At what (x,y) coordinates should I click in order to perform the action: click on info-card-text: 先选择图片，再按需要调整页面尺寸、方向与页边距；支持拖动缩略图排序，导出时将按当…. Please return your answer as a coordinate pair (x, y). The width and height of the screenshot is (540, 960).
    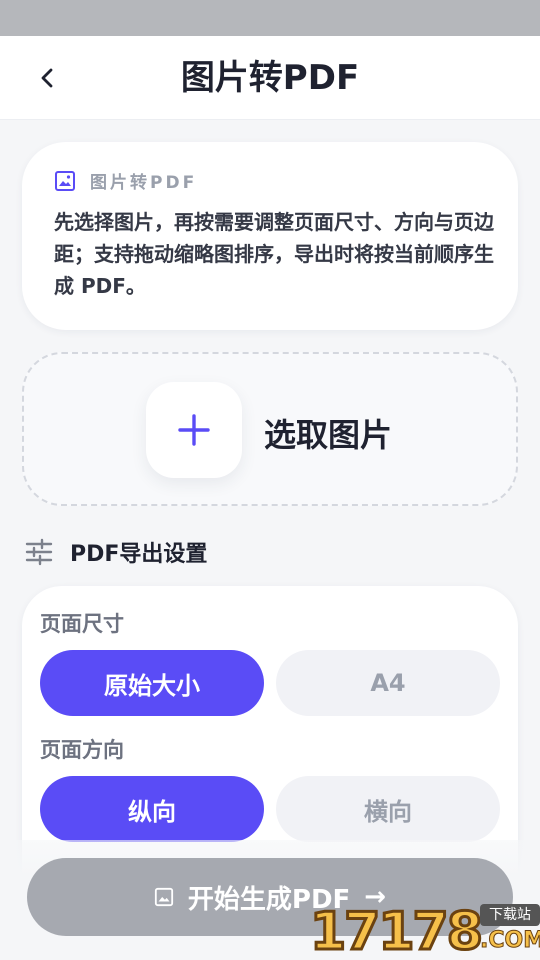
    Looking at the image, I should click on (274, 254).